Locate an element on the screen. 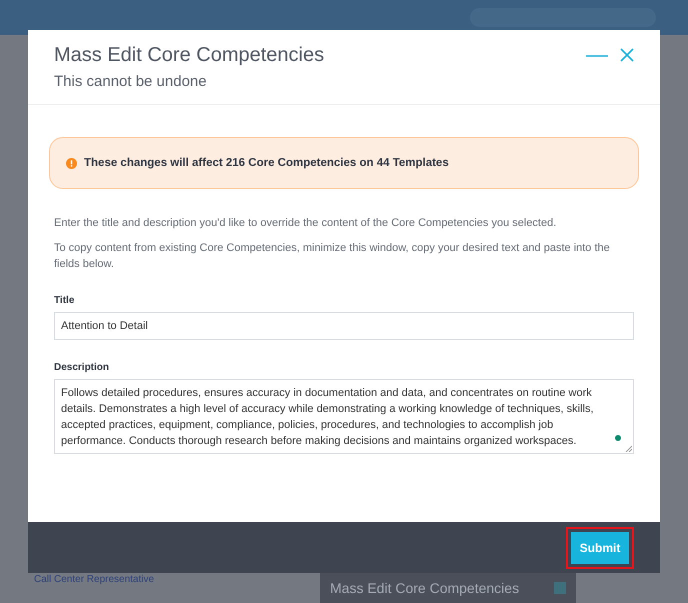 This screenshot has height=603, width=688. close-icon is located at coordinates (627, 55).